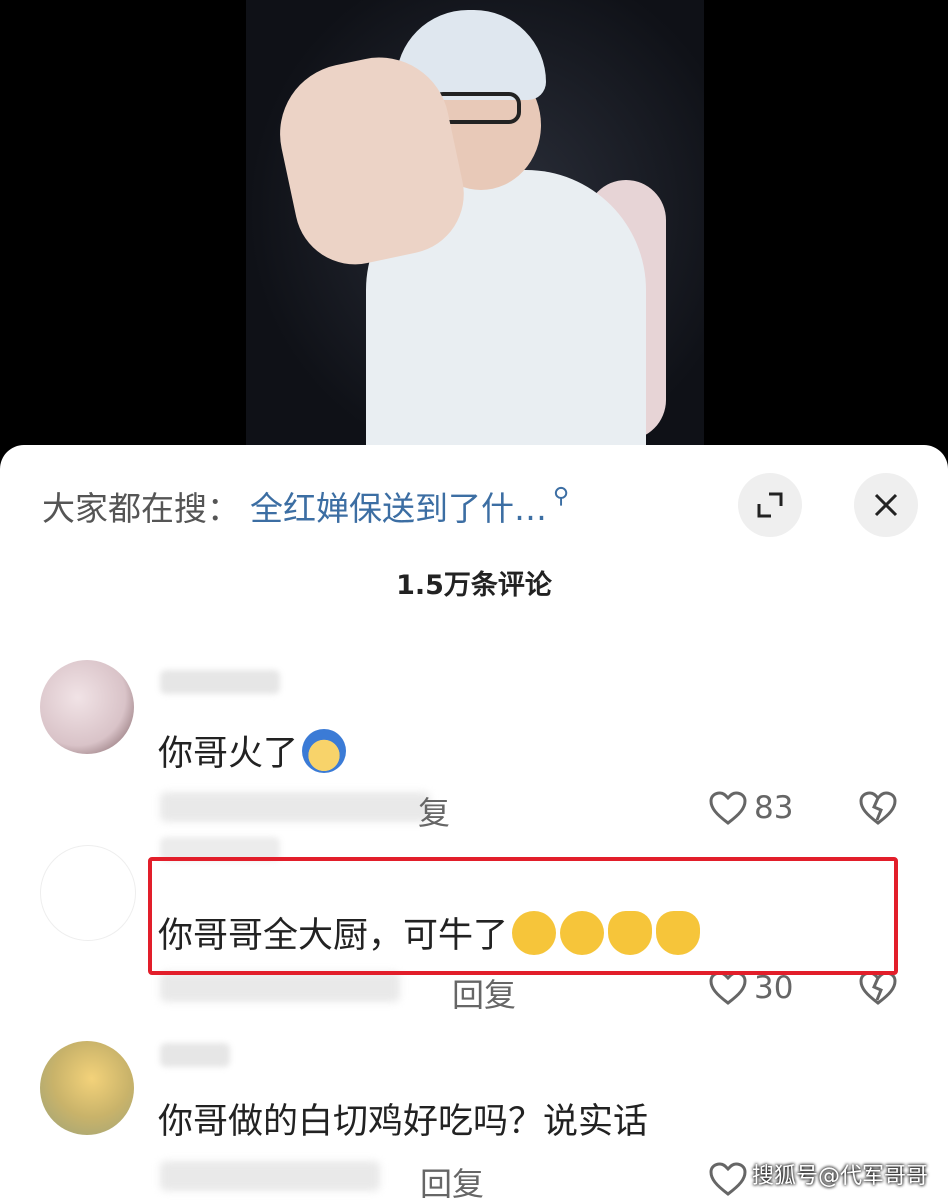  I want to click on blue-hair-face-emoji, so click(324, 751).